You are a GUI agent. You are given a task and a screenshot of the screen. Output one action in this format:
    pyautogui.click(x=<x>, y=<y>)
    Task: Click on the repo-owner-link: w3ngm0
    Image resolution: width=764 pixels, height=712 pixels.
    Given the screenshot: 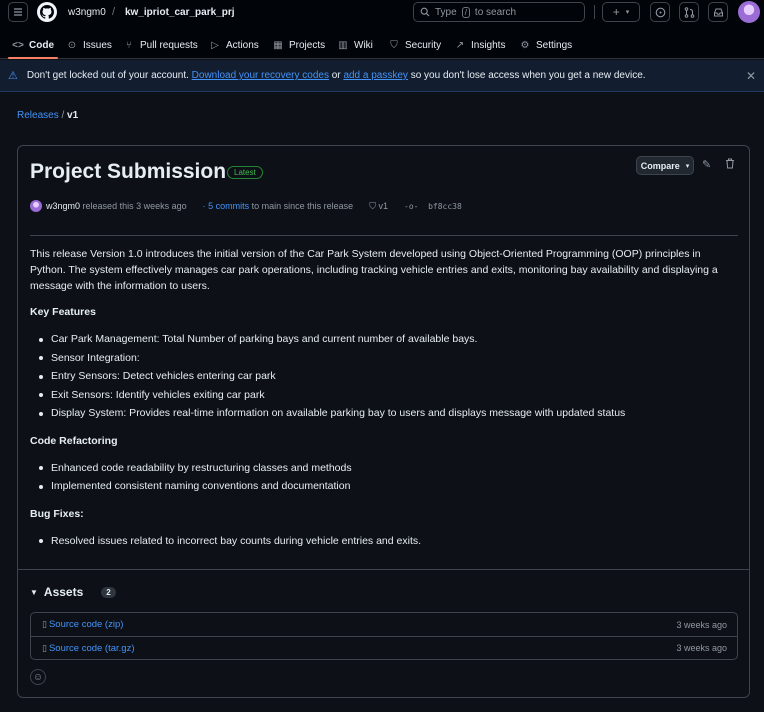 What is the action you would take?
    pyautogui.click(x=87, y=12)
    